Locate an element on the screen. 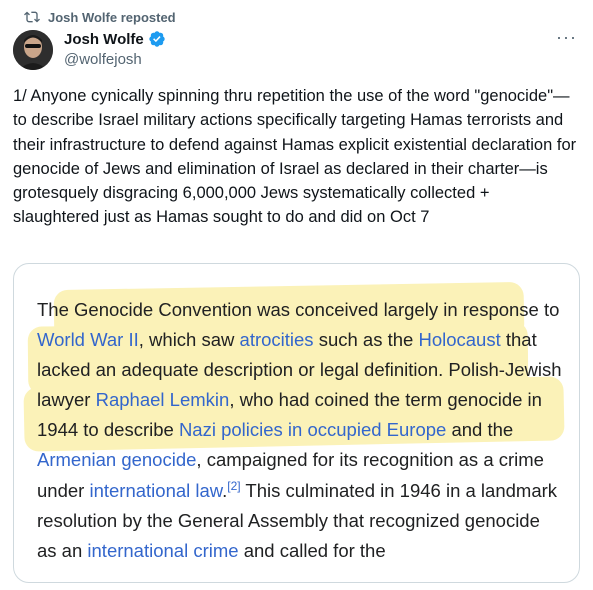 The image size is (593, 590). avatar-image is located at coordinates (33, 50).